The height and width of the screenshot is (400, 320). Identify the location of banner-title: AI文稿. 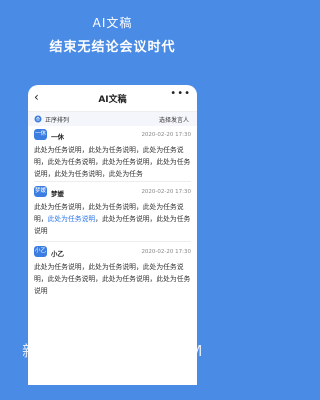
(112, 23).